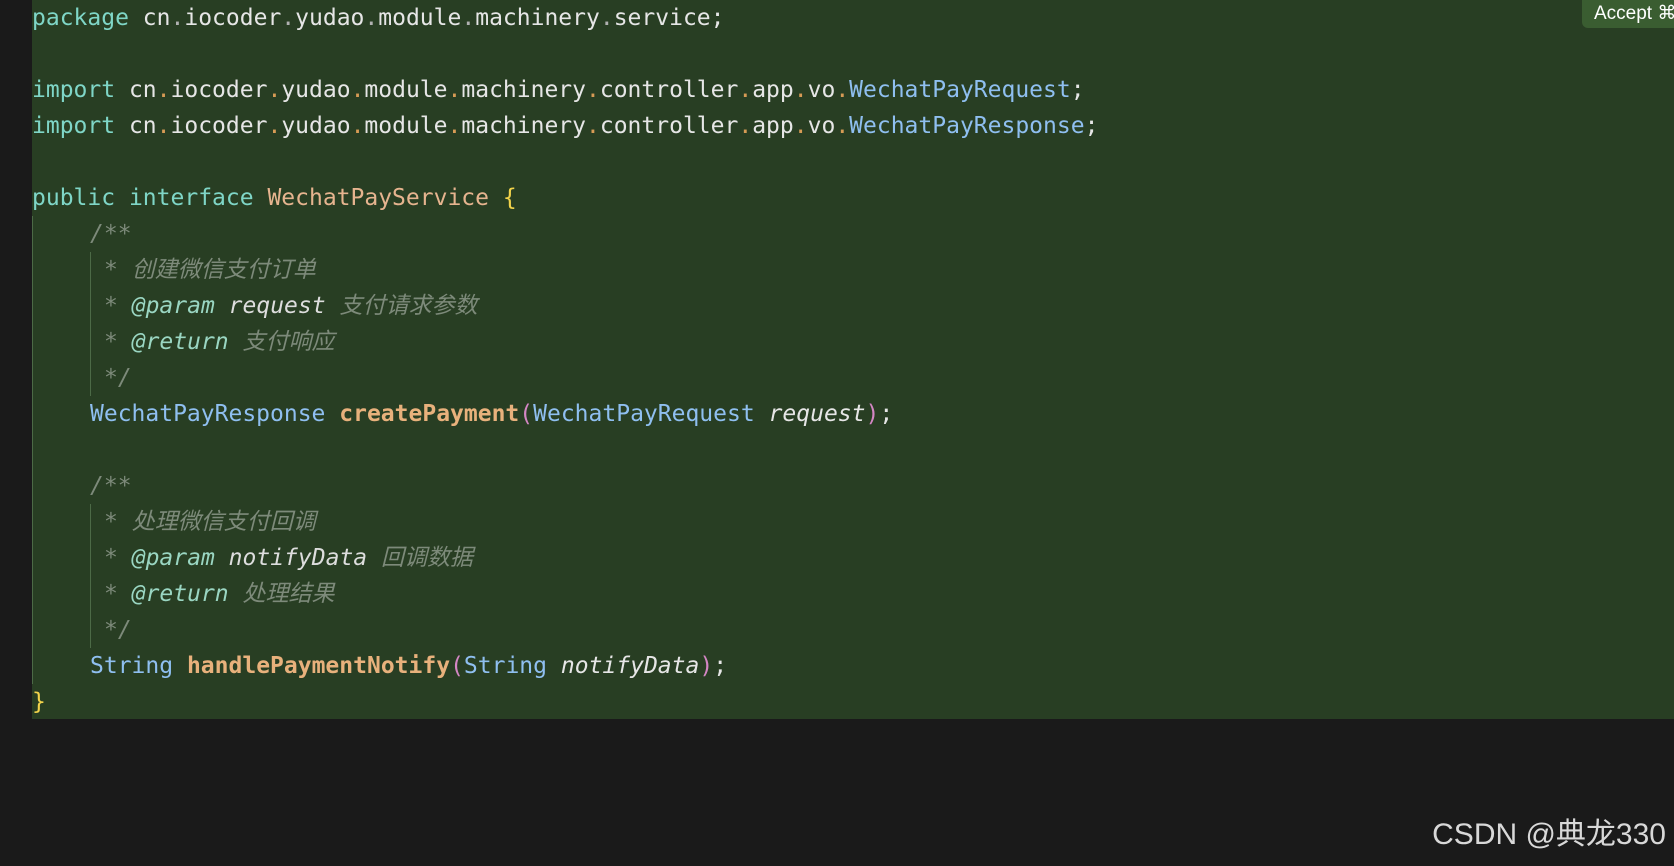 This screenshot has height=866, width=1674. Describe the element at coordinates (210, 270) in the screenshot. I see `doc-comment-line: * 创建微信支付订单` at that location.